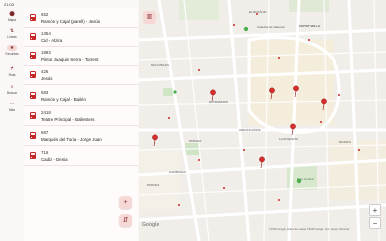  Describe the element at coordinates (258, 12) in the screenshot. I see `map-label: EL BOTÀNIC` at that location.